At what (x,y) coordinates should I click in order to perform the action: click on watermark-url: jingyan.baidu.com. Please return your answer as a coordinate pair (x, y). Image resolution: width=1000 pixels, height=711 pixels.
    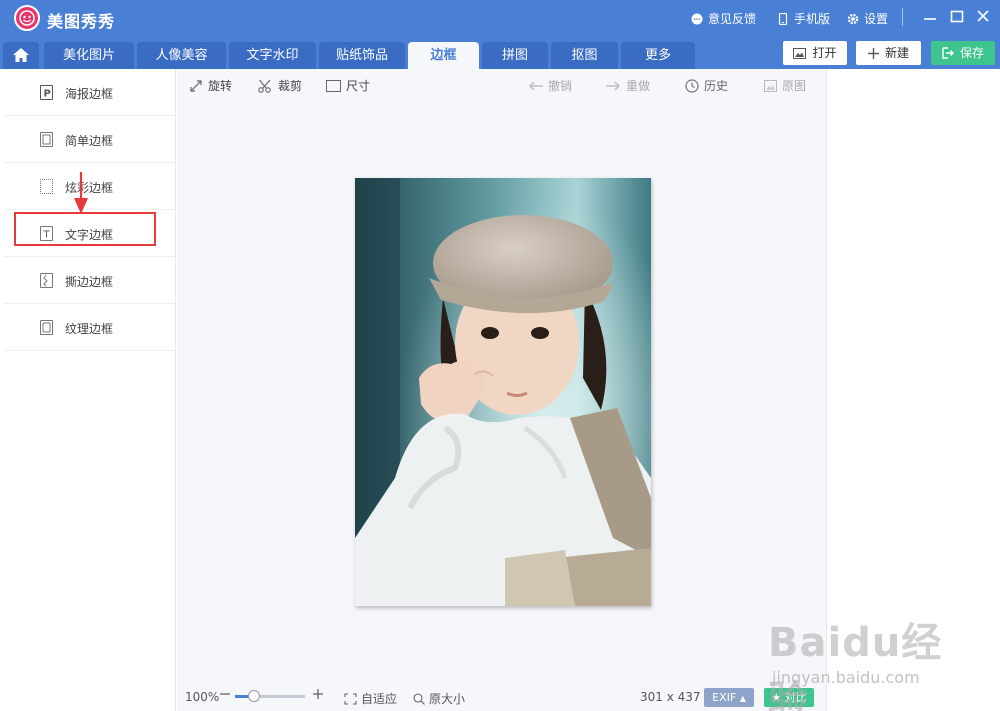
    Looking at the image, I should click on (846, 677).